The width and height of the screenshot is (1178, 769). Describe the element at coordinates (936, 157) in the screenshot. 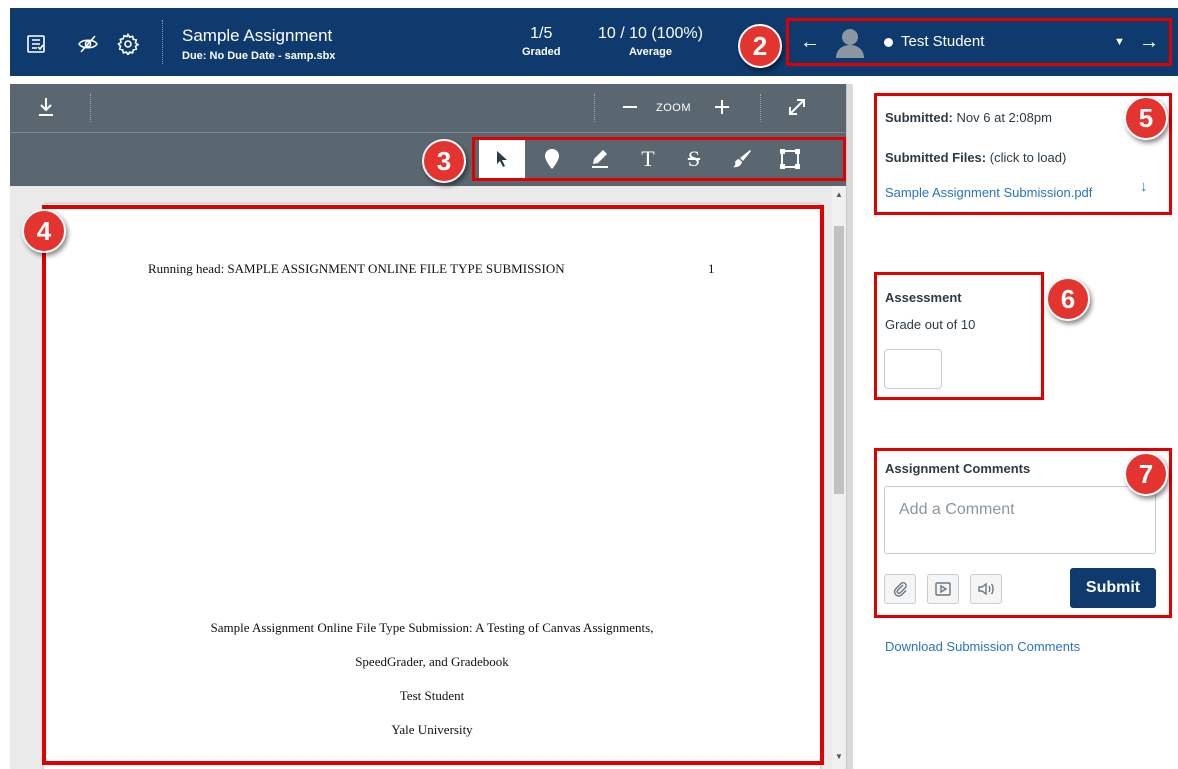

I see `submitted-files-label: Submitted Files:` at that location.